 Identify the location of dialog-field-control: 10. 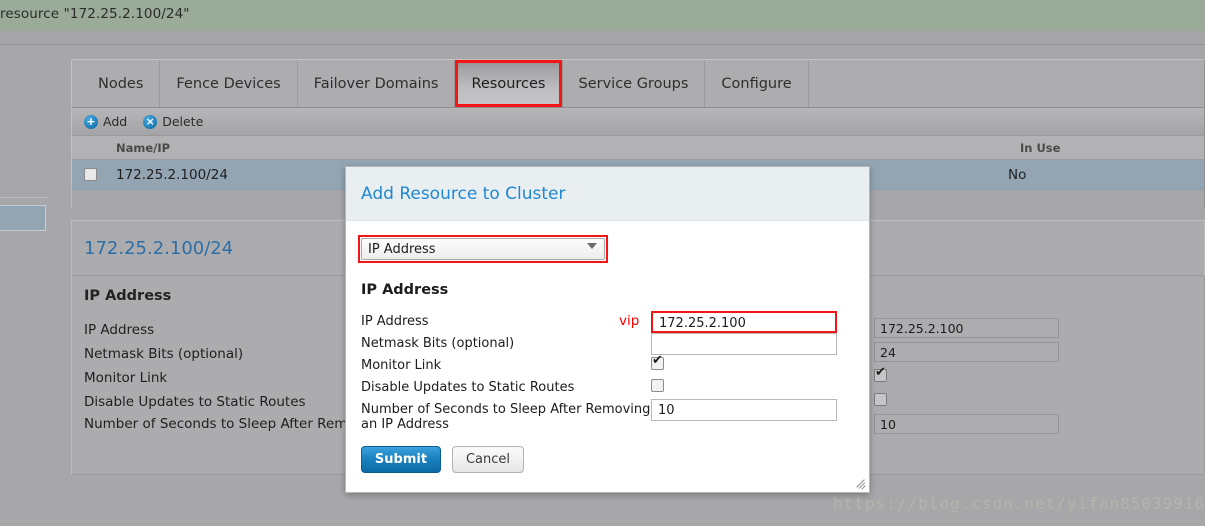
(746, 410).